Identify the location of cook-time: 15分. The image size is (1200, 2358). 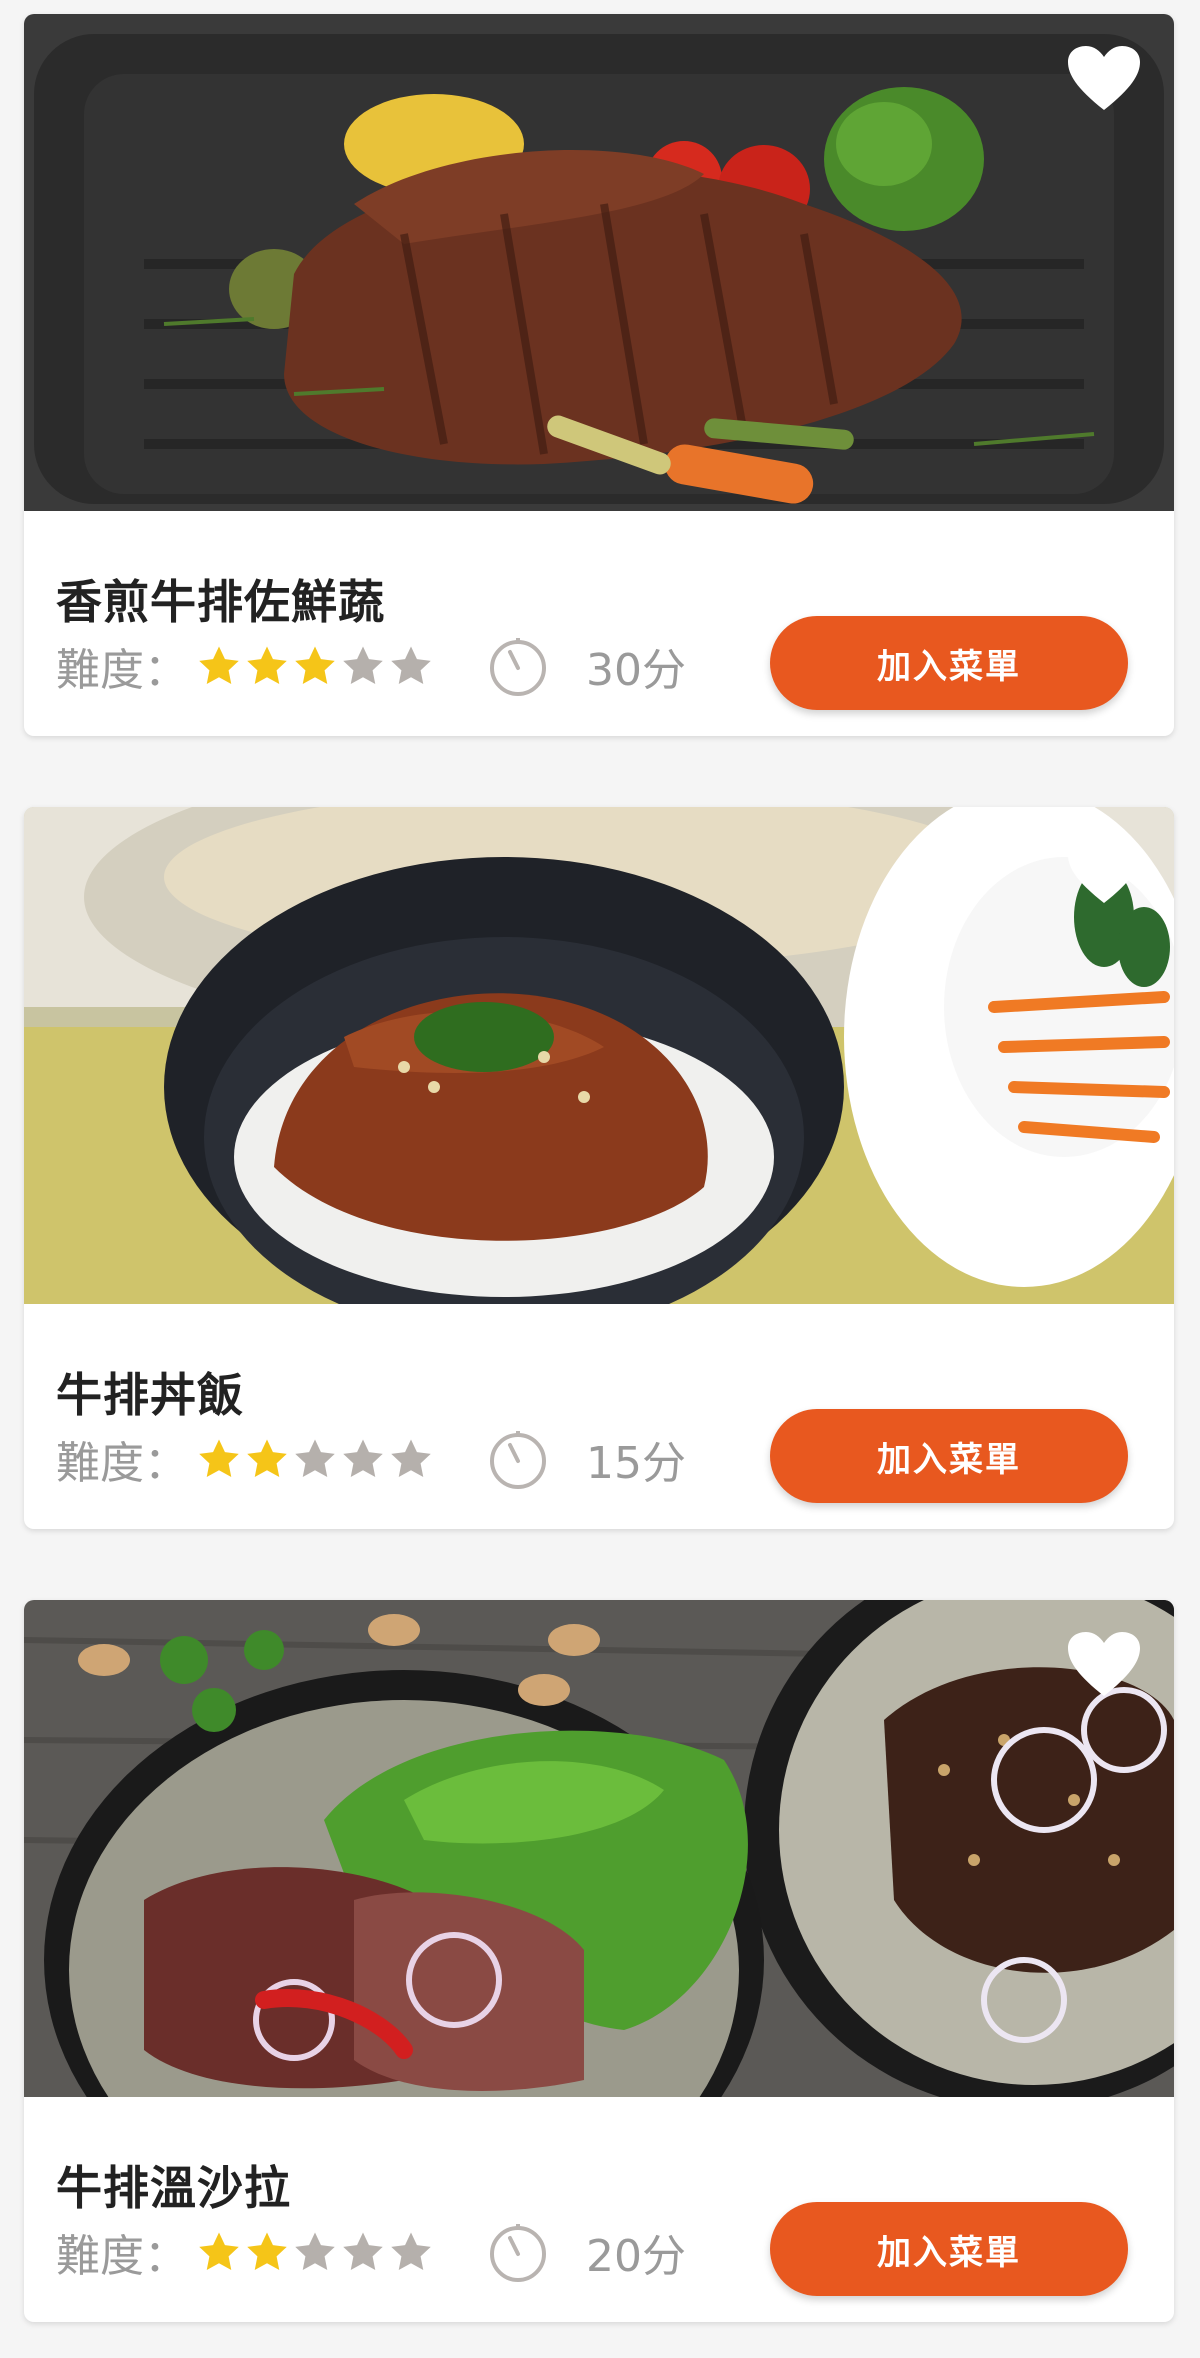
(636, 1463).